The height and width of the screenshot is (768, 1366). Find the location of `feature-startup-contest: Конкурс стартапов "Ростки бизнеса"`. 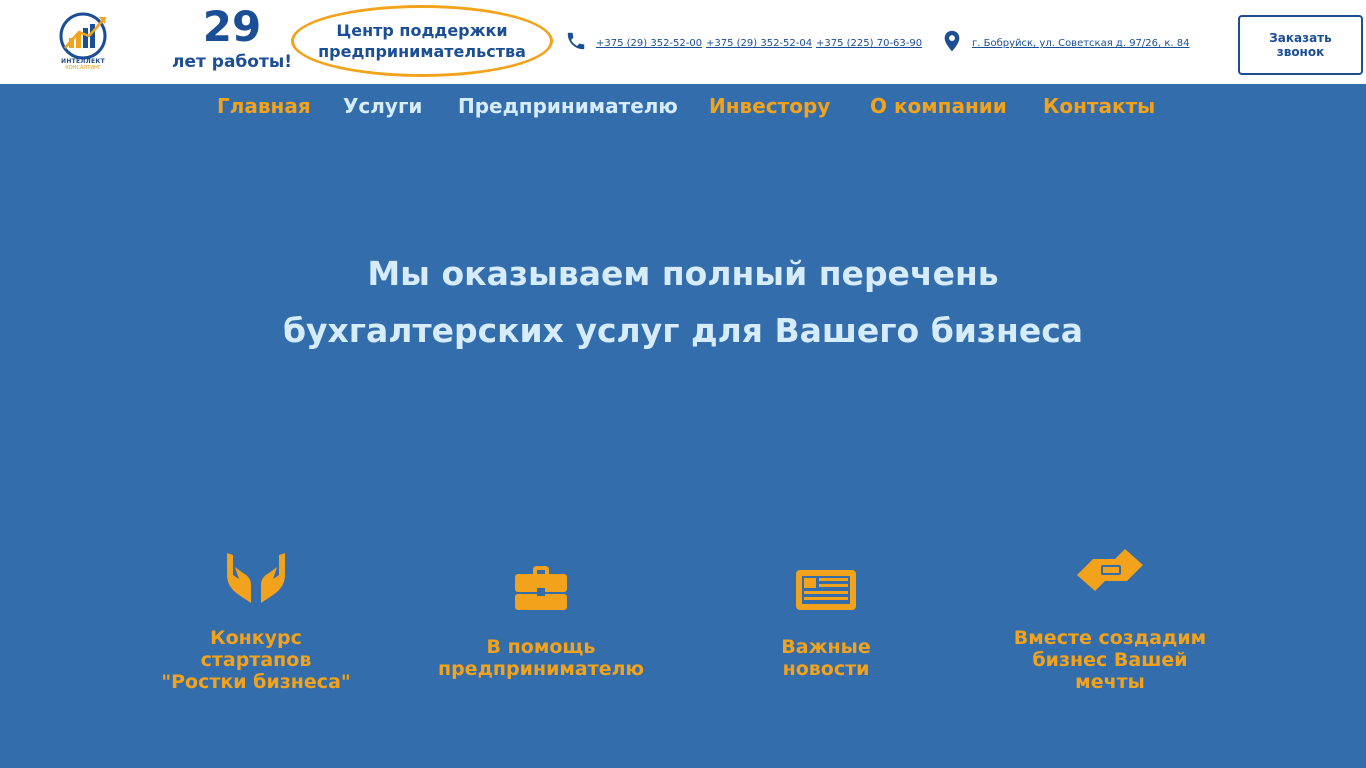

feature-startup-contest: Конкурс стартапов "Ростки бизнеса" is located at coordinates (256, 619).